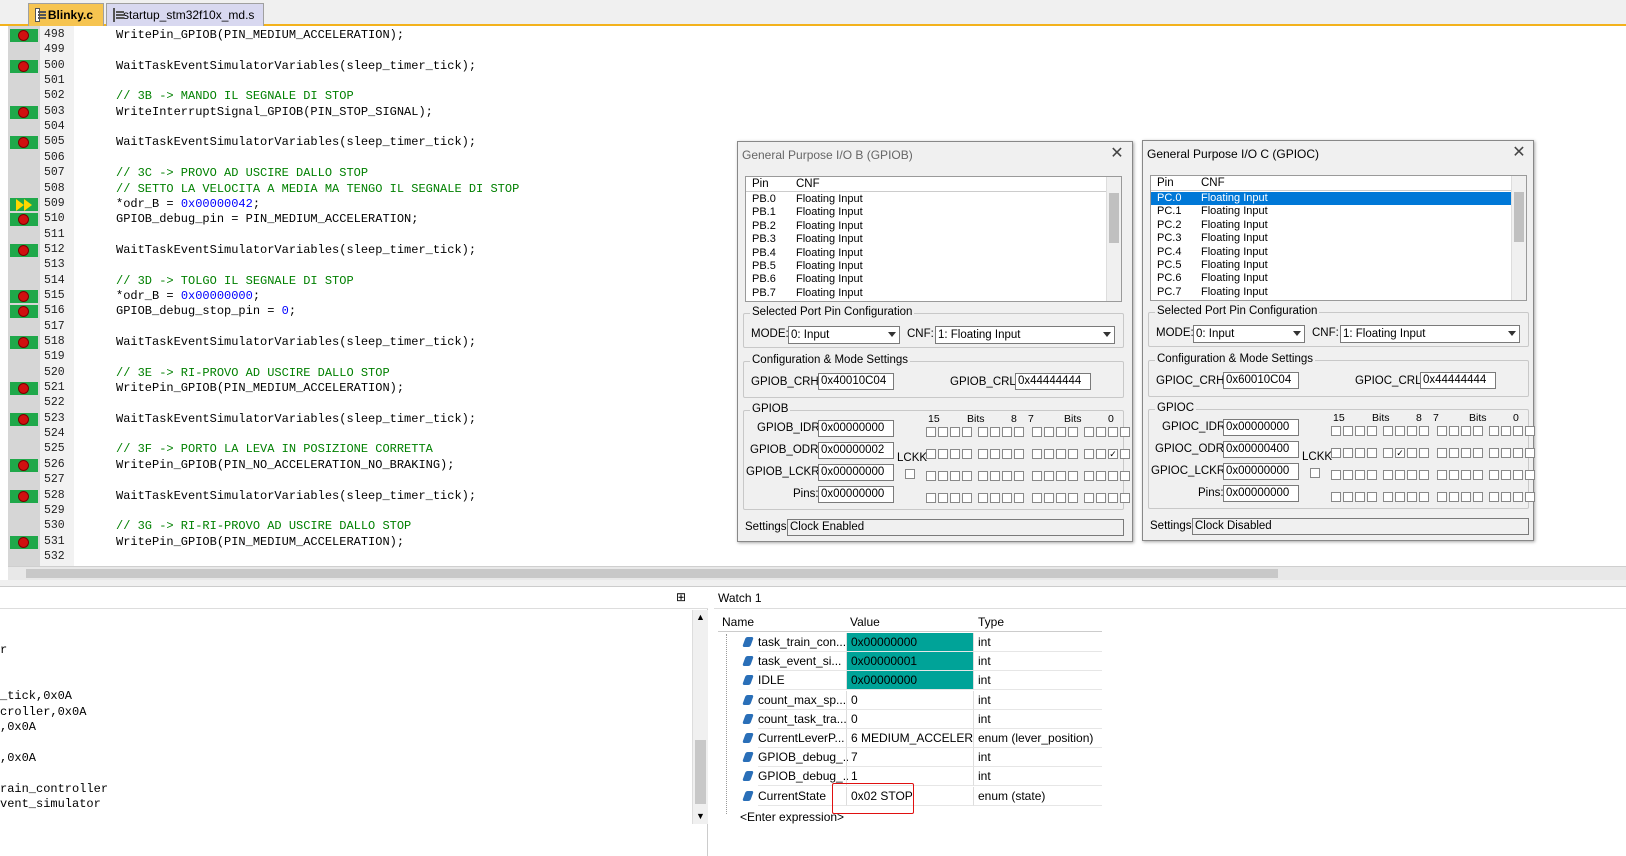 This screenshot has height=856, width=1626. Describe the element at coordinates (926, 212) in the screenshot. I see `pin-list-item: PB.1 Floating Input` at that location.